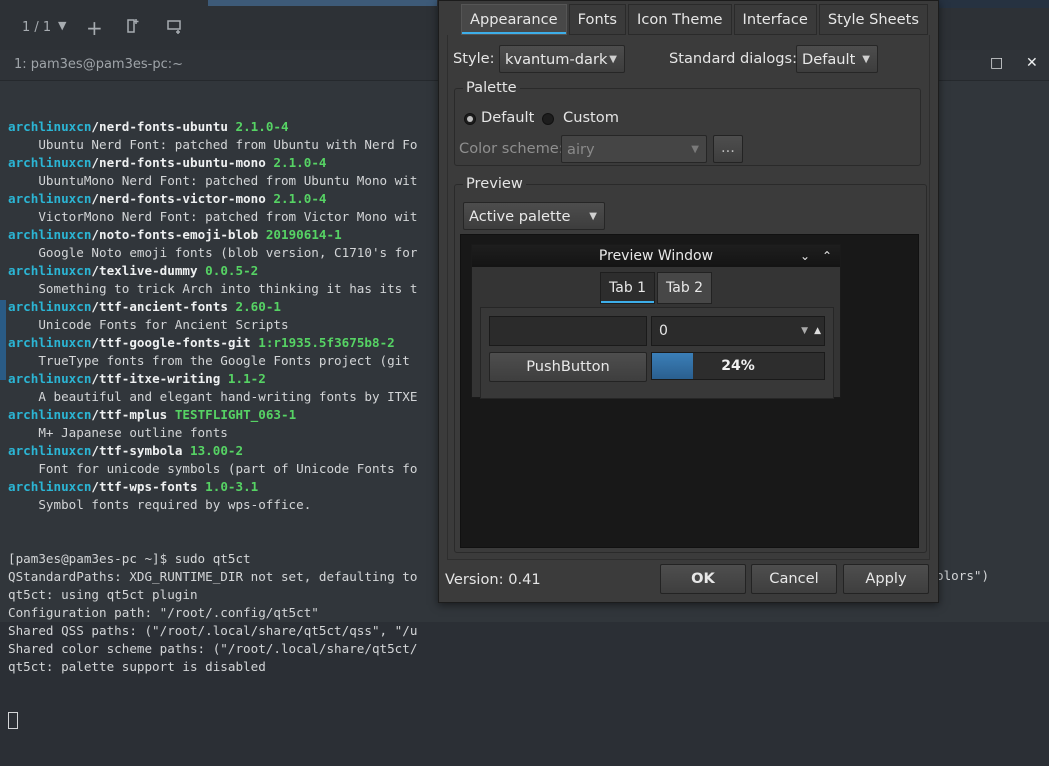 This screenshot has width=1049, height=766. I want to click on package-name: ttf-wps-fonts, so click(148, 486).